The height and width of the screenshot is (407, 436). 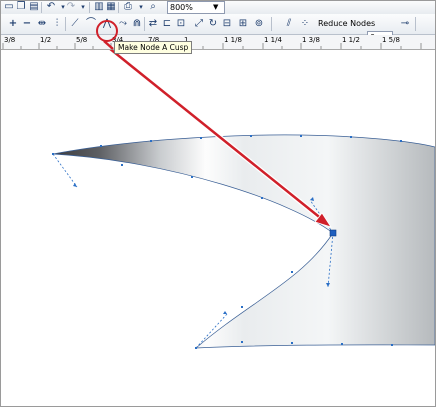 What do you see at coordinates (123, 24) in the screenshot?
I see `smooth-node-icon: ⤳` at bounding box center [123, 24].